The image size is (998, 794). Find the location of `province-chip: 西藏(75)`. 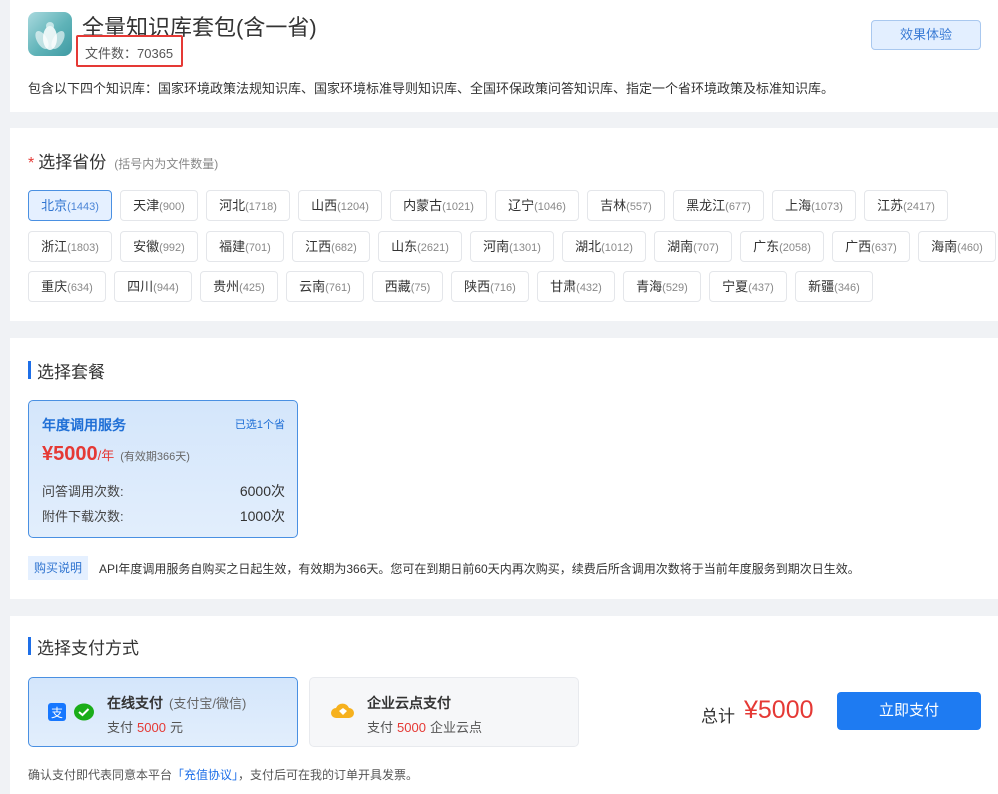

province-chip: 西藏(75) is located at coordinates (407, 286).